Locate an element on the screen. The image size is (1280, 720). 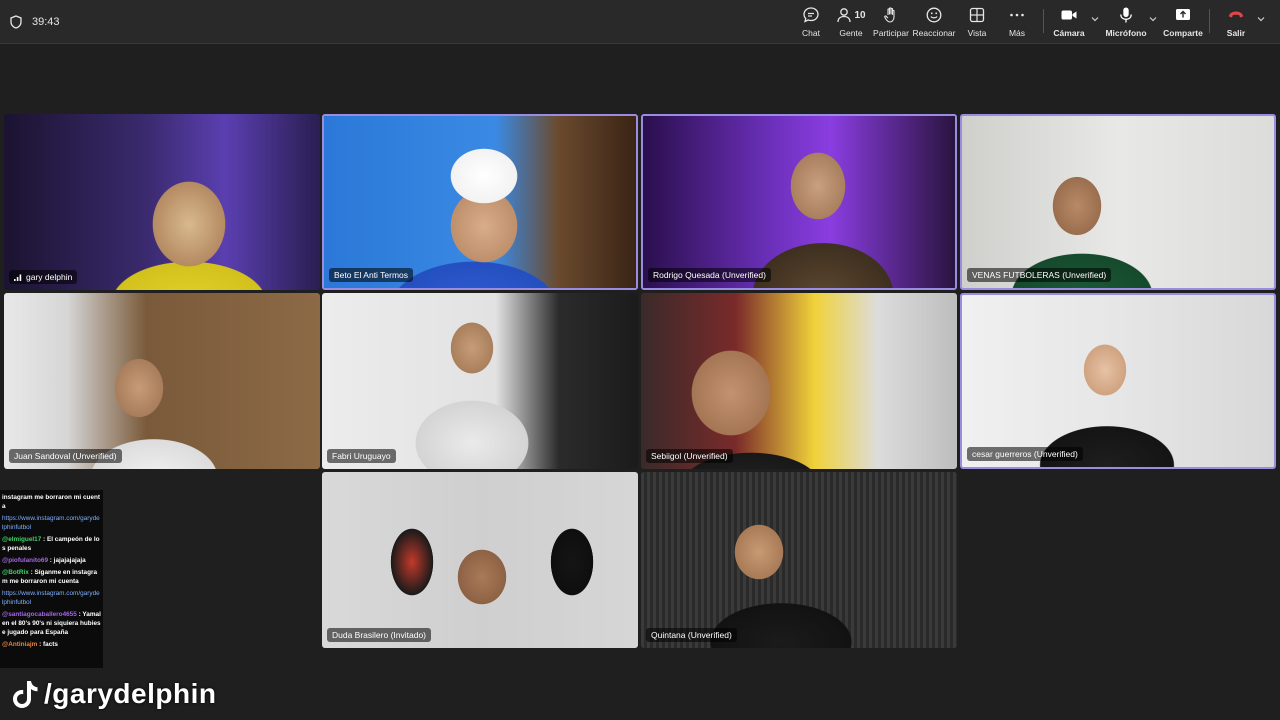
participant-nameplate: cesar guerreros (Unverified) is located at coordinates (1025, 454).